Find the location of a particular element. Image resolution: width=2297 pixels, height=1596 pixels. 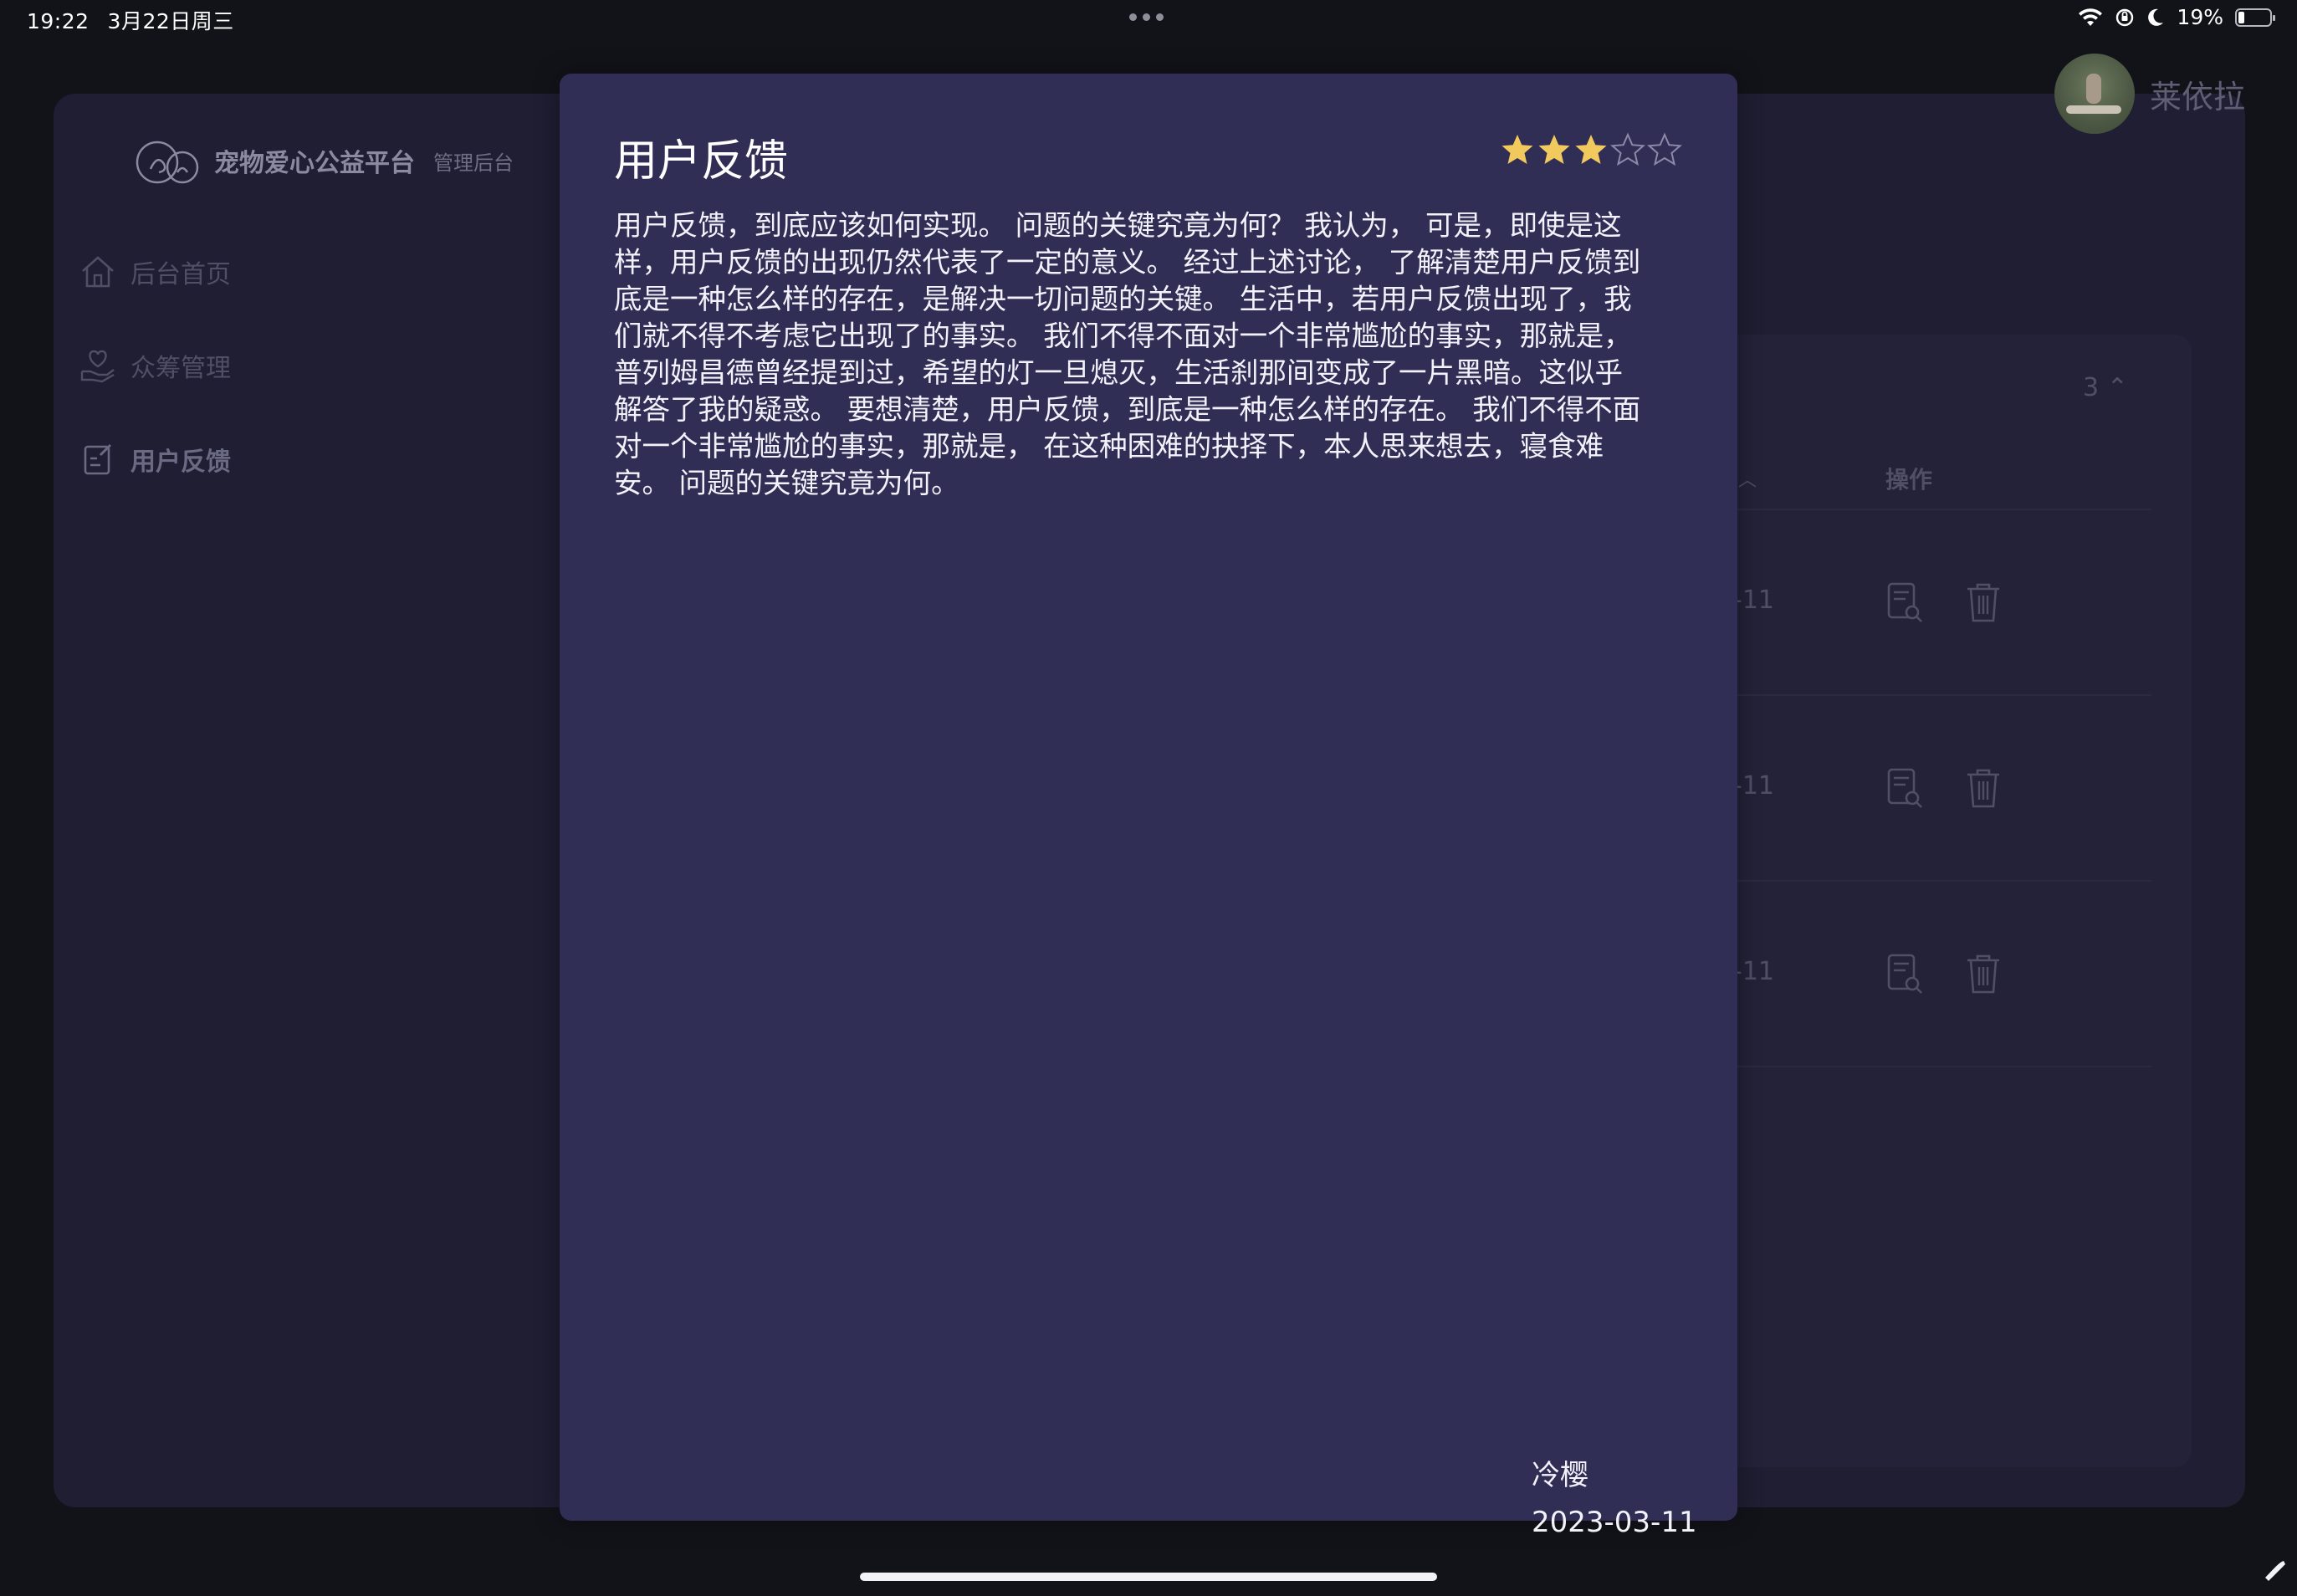

feedback-line: 解答了我的疑惑。 要想清楚，用户反馈，到底是一种怎么样的存在。 我们不得不面 is located at coordinates (1127, 410).